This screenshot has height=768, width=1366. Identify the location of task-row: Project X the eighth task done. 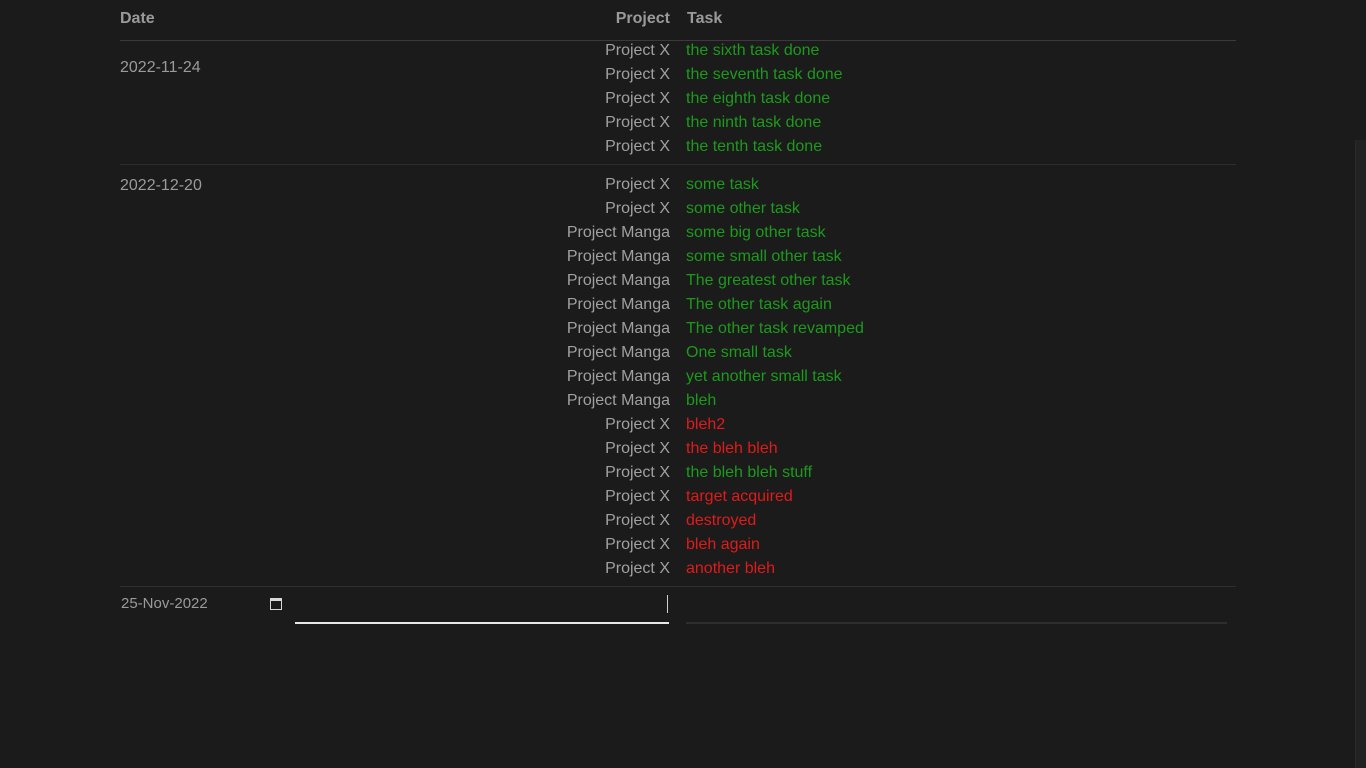
(678, 99).